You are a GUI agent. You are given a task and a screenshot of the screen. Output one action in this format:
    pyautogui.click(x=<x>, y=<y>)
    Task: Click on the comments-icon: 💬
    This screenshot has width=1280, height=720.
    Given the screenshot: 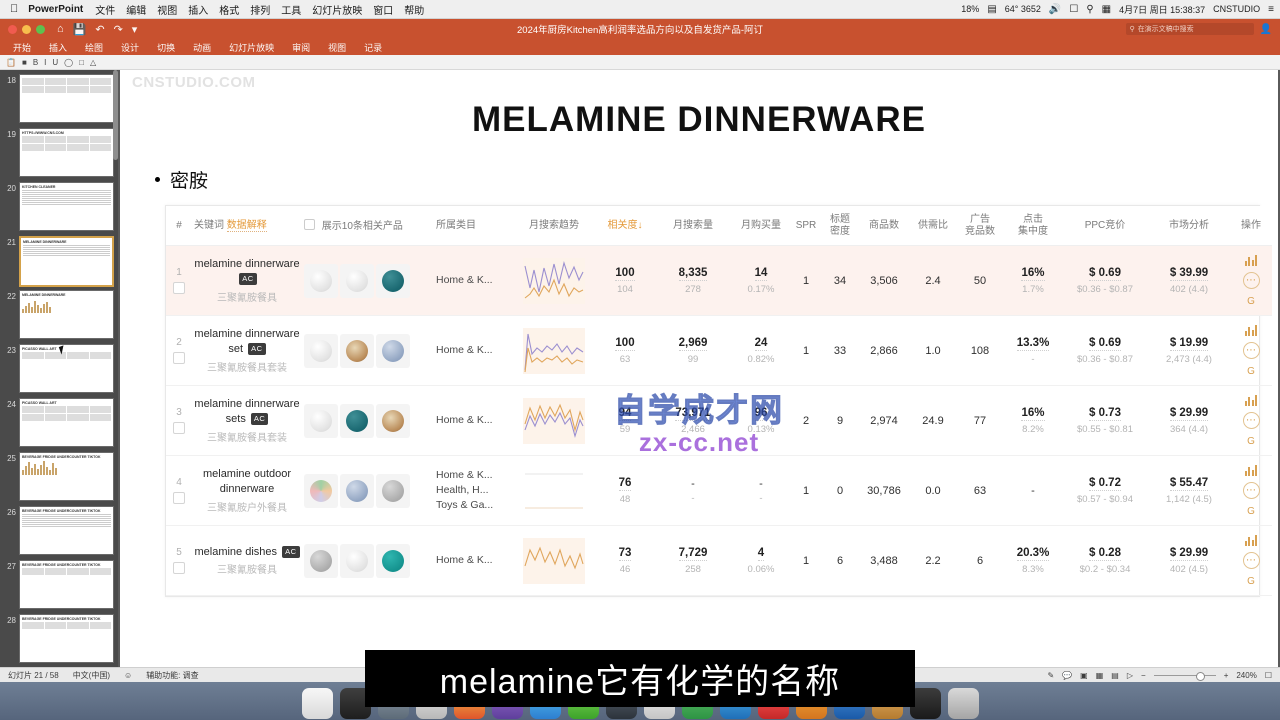 What is the action you would take?
    pyautogui.click(x=1067, y=675)
    